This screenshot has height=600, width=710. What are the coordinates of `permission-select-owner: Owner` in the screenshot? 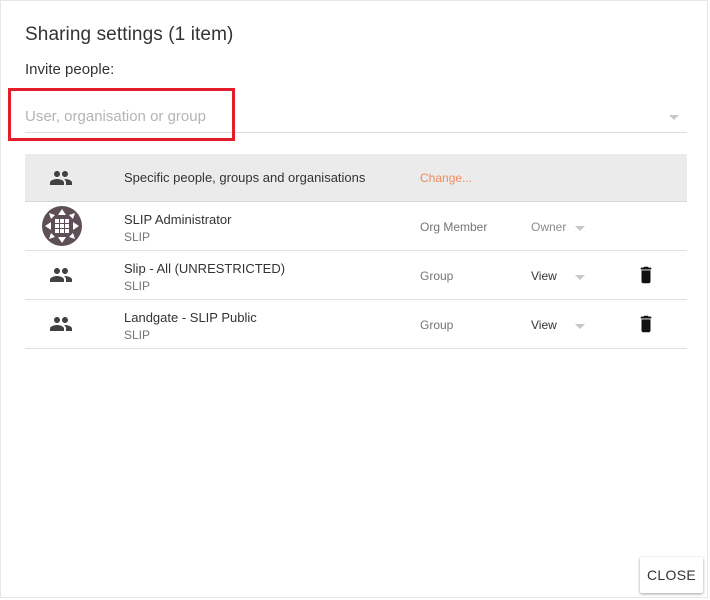 It's located at (566, 228).